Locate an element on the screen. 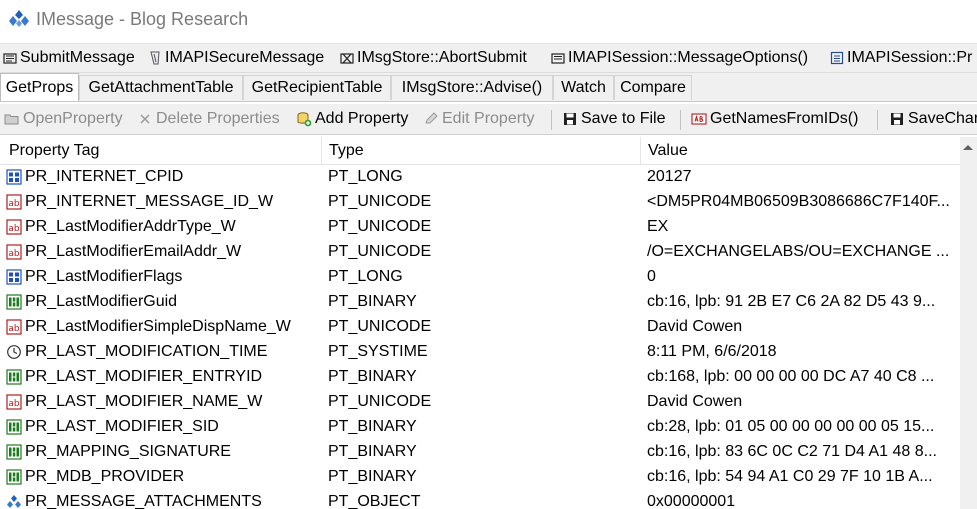  edit-pencil-icon is located at coordinates (431, 119).